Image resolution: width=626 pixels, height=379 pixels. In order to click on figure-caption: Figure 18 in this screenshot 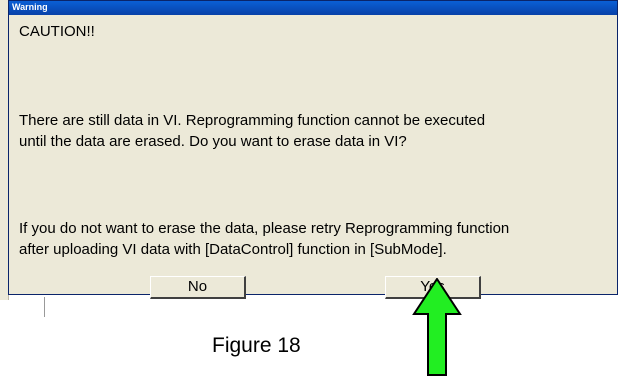, I will do `click(256, 345)`.